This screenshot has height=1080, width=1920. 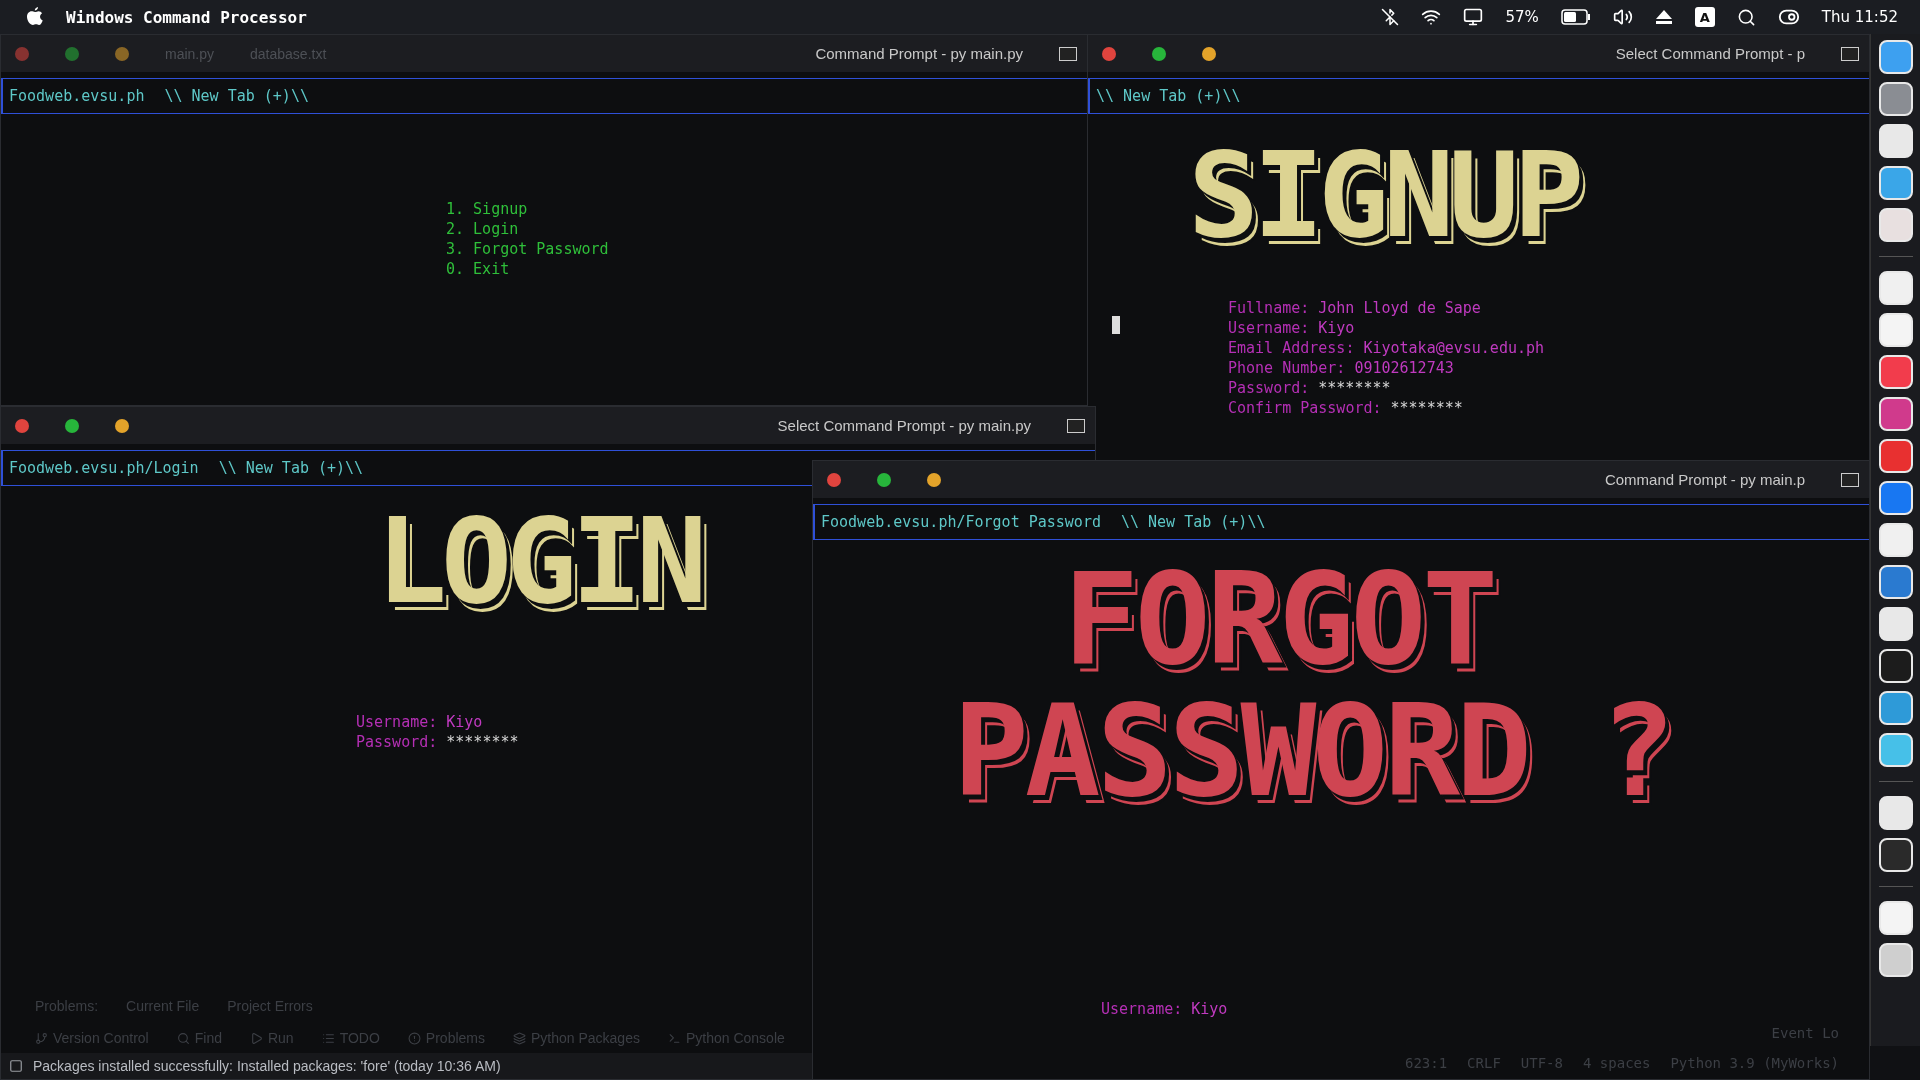 I want to click on clock: Thu 11:52, so click(x=1859, y=17).